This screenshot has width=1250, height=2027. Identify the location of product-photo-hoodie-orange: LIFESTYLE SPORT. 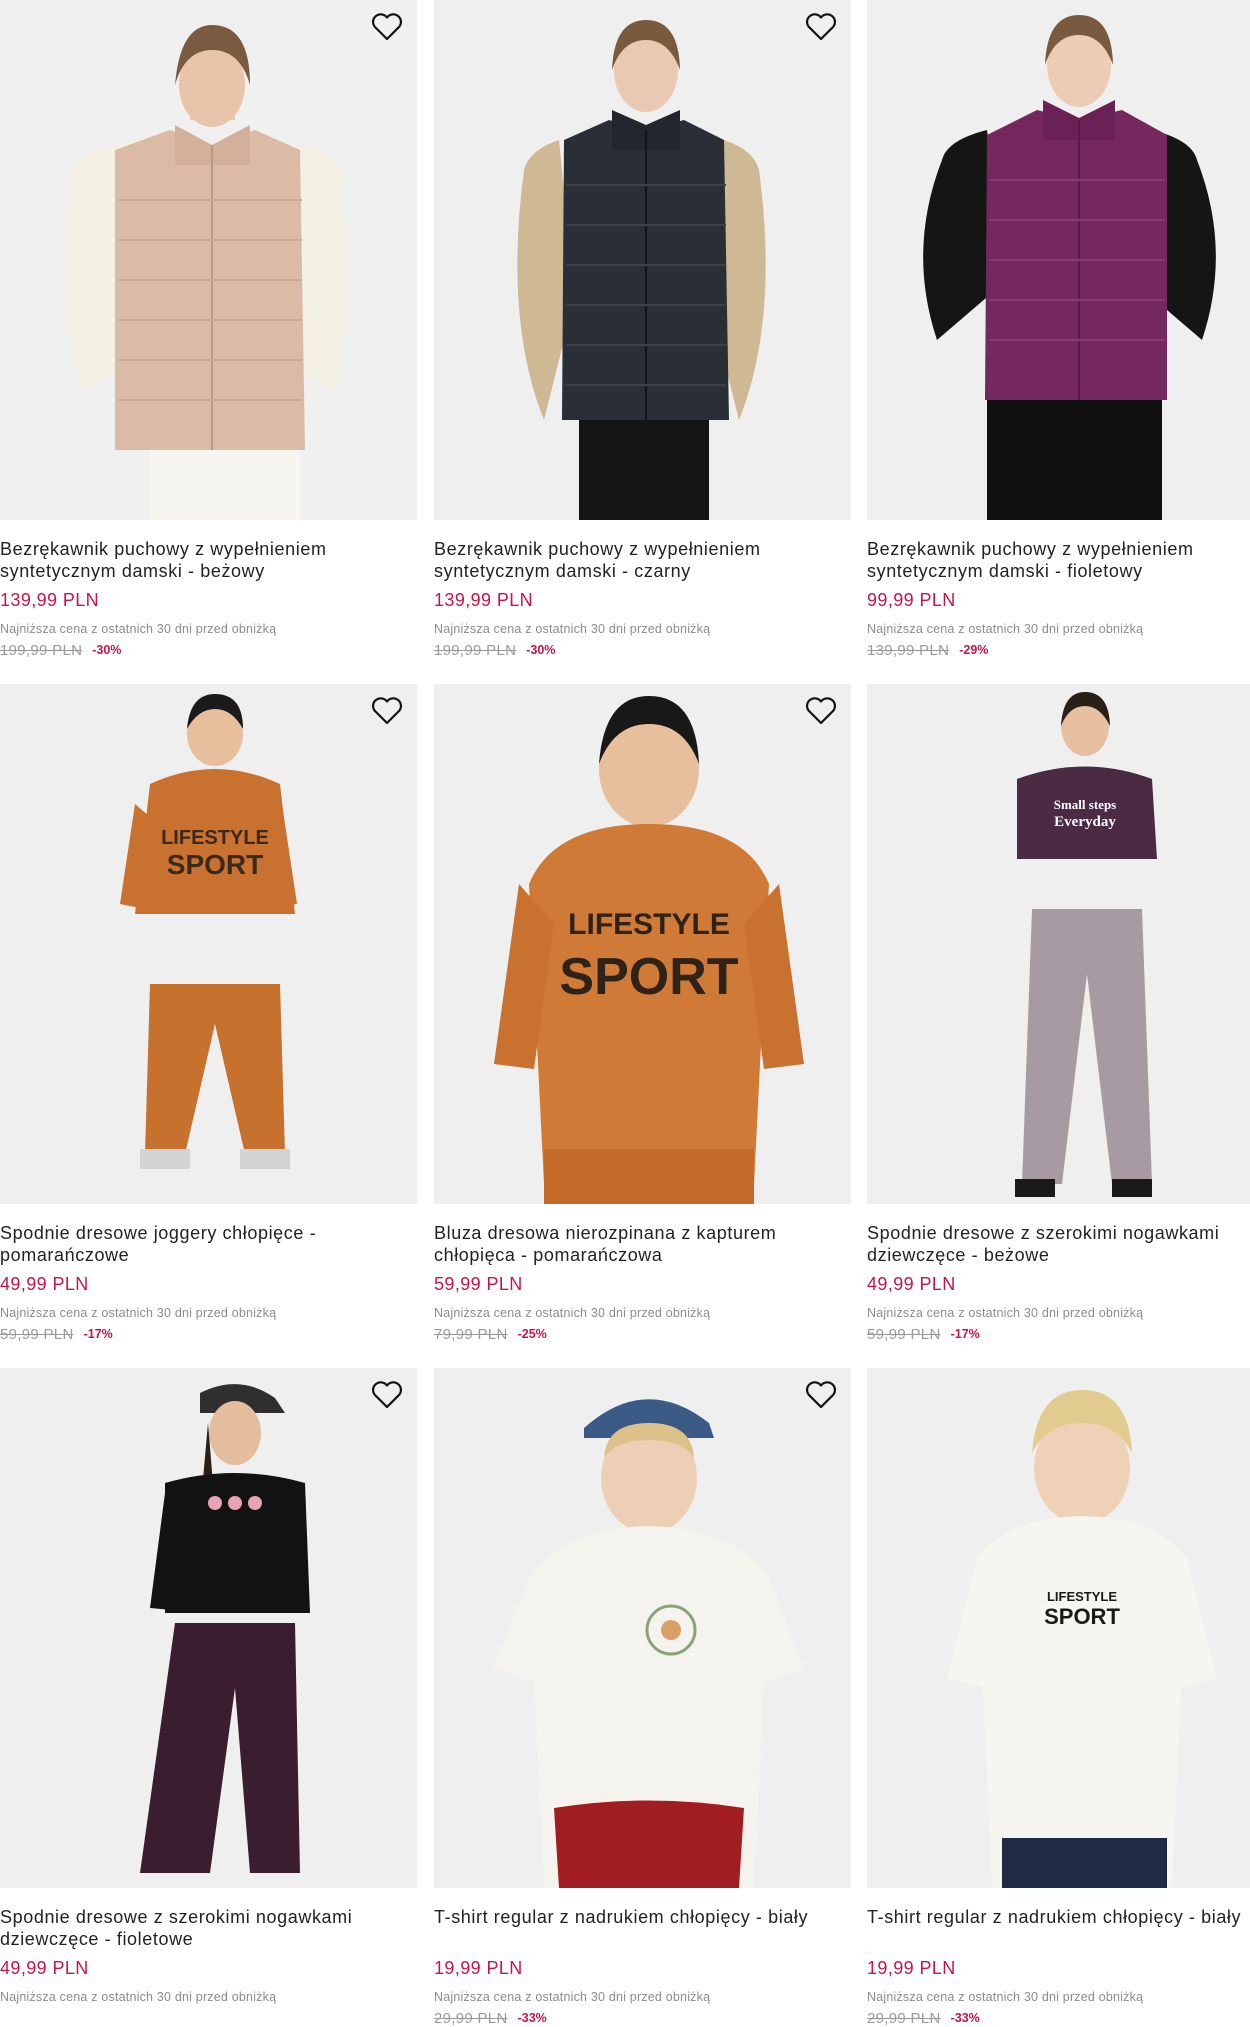
(642, 944).